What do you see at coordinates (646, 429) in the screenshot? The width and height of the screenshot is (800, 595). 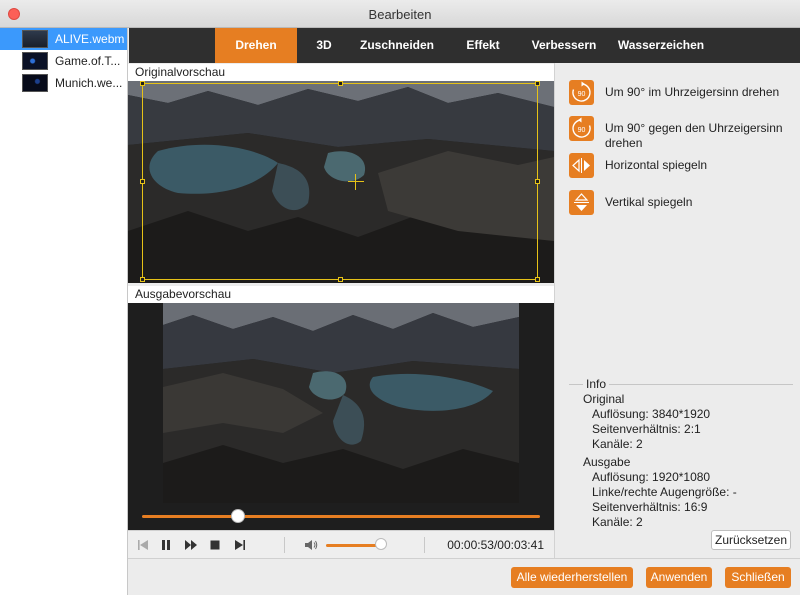 I see `original-aspect: Seitenverhältnis: 2:1` at bounding box center [646, 429].